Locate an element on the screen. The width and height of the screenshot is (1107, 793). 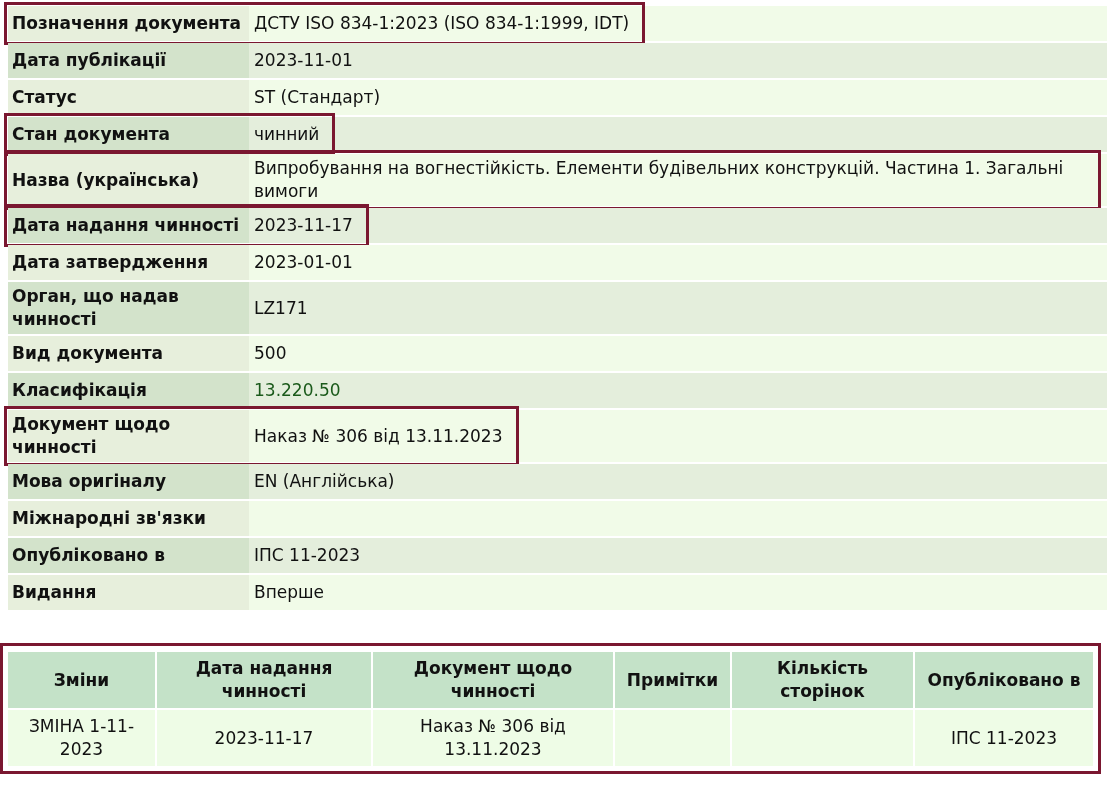
field-value: EN (Англійська) is located at coordinates (324, 481).